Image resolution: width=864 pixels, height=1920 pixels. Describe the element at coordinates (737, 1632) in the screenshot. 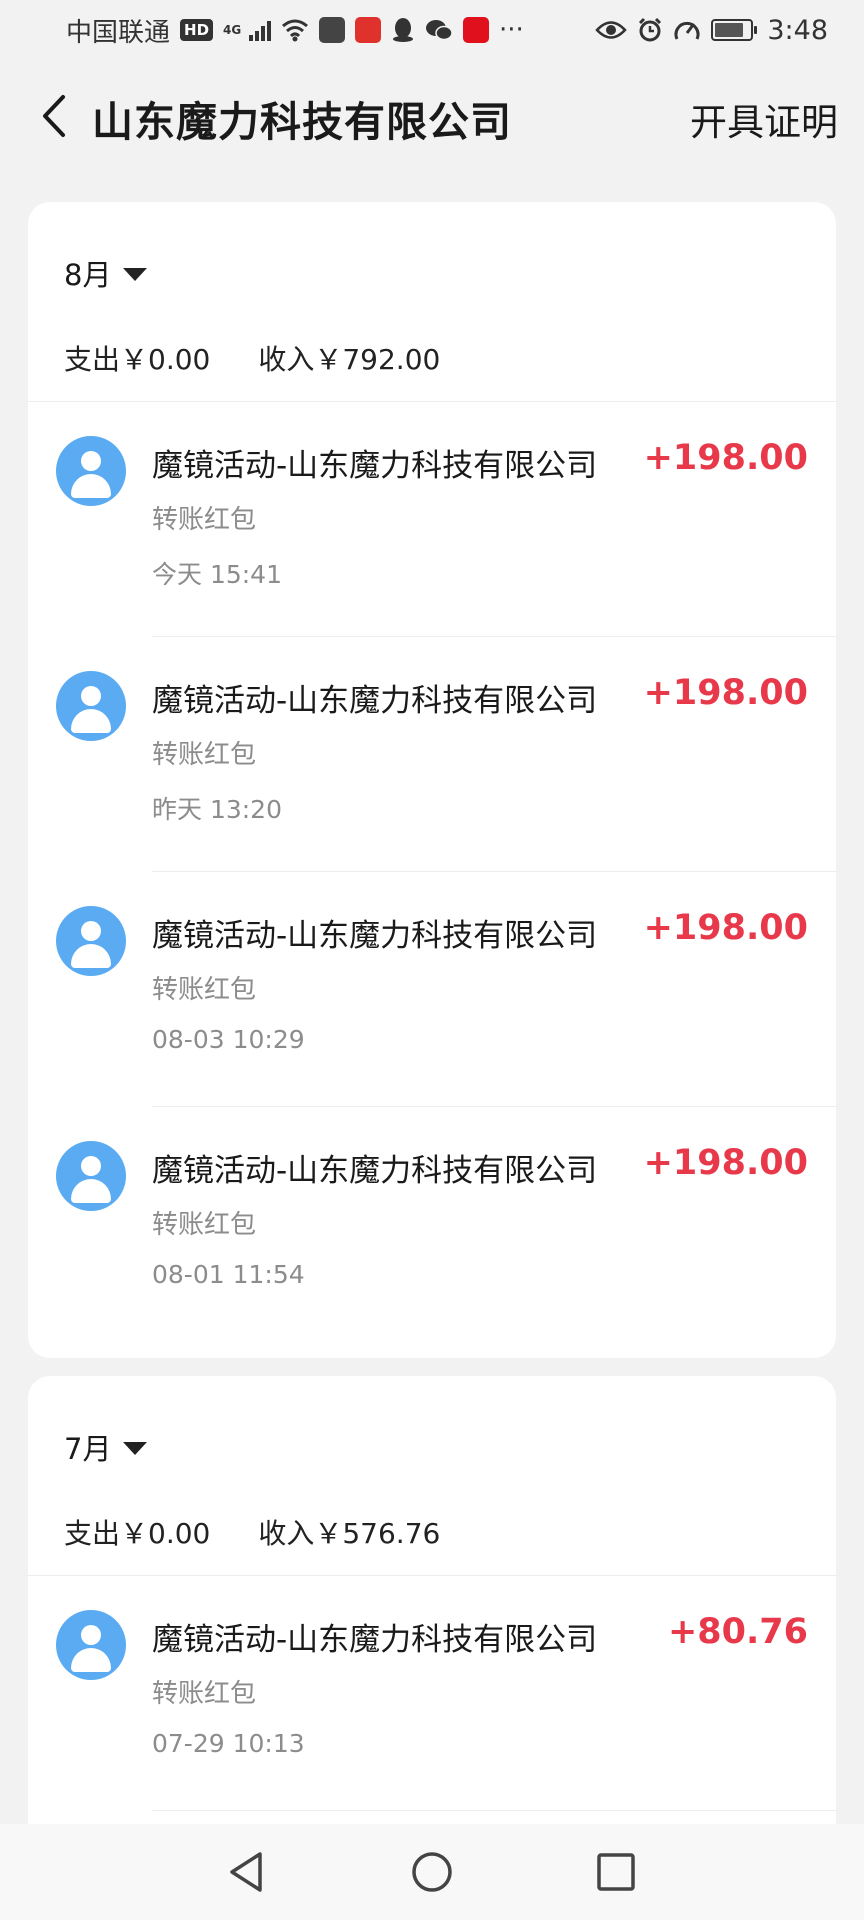

I see `transaction-amount: +80.76` at that location.